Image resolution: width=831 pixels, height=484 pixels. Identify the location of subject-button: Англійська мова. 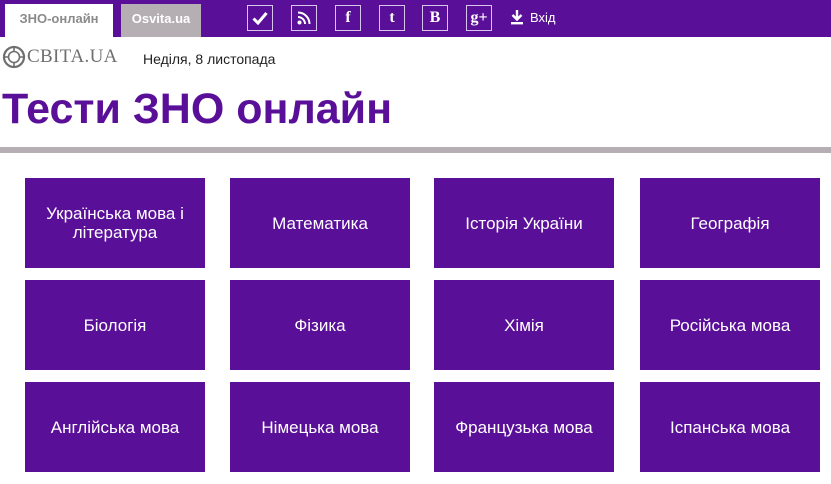
(115, 427).